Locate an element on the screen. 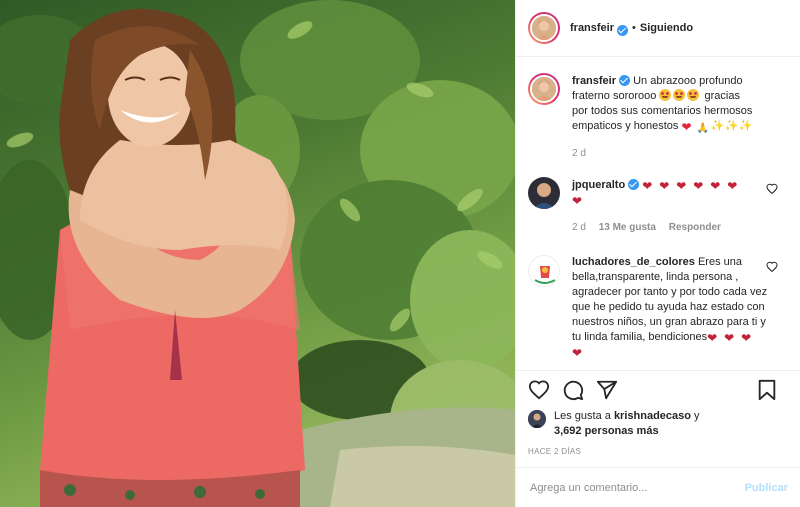 This screenshot has width=800, height=507. heart-icon is located at coordinates (539, 390).